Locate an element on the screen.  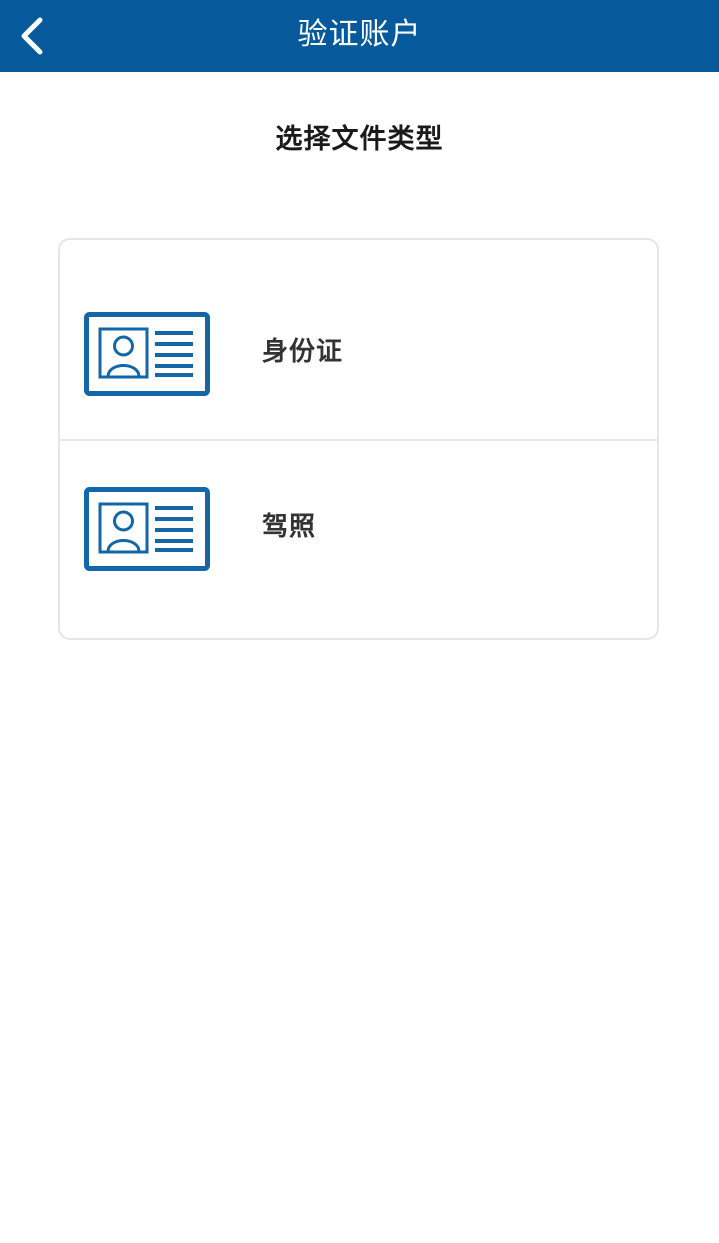
section-heading: 选择文件类型 is located at coordinates (359, 139).